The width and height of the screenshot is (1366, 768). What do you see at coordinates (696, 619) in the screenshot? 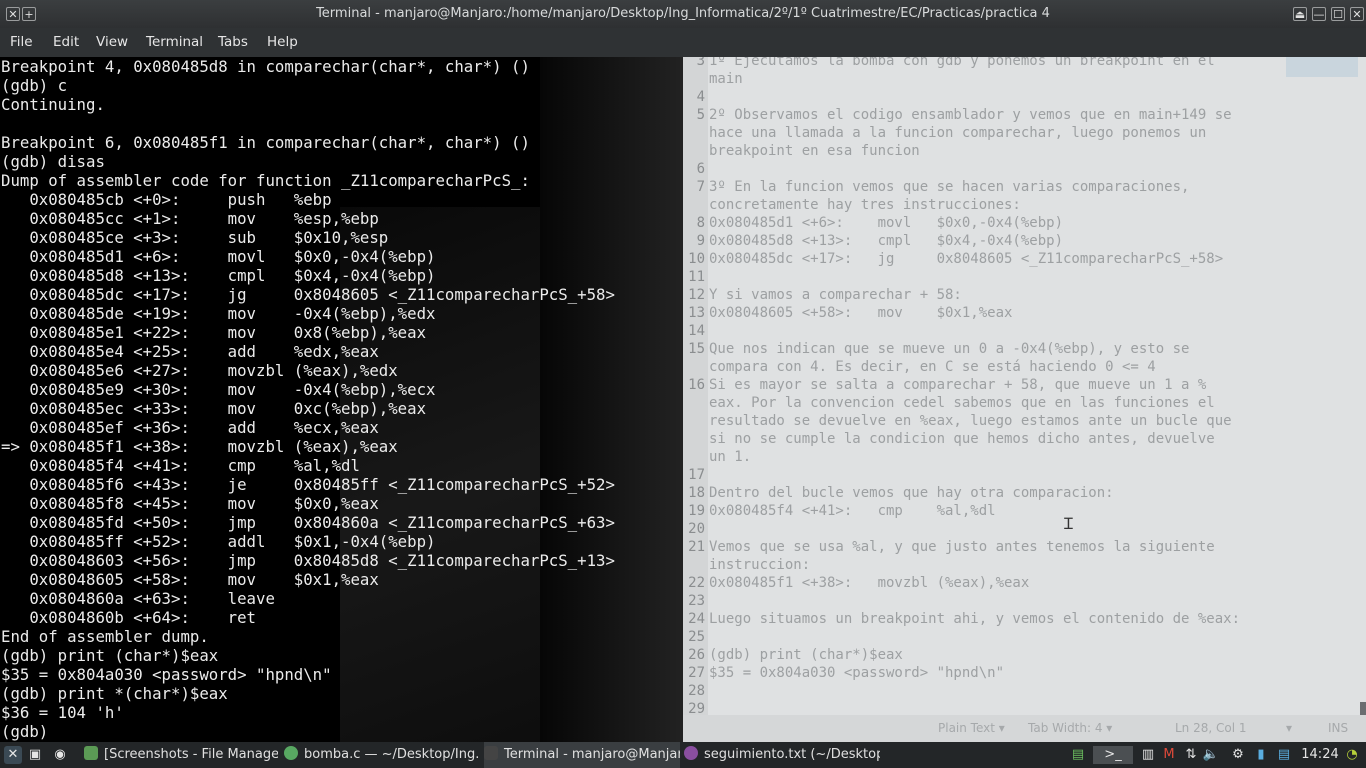
I see `line-number: 24` at bounding box center [696, 619].